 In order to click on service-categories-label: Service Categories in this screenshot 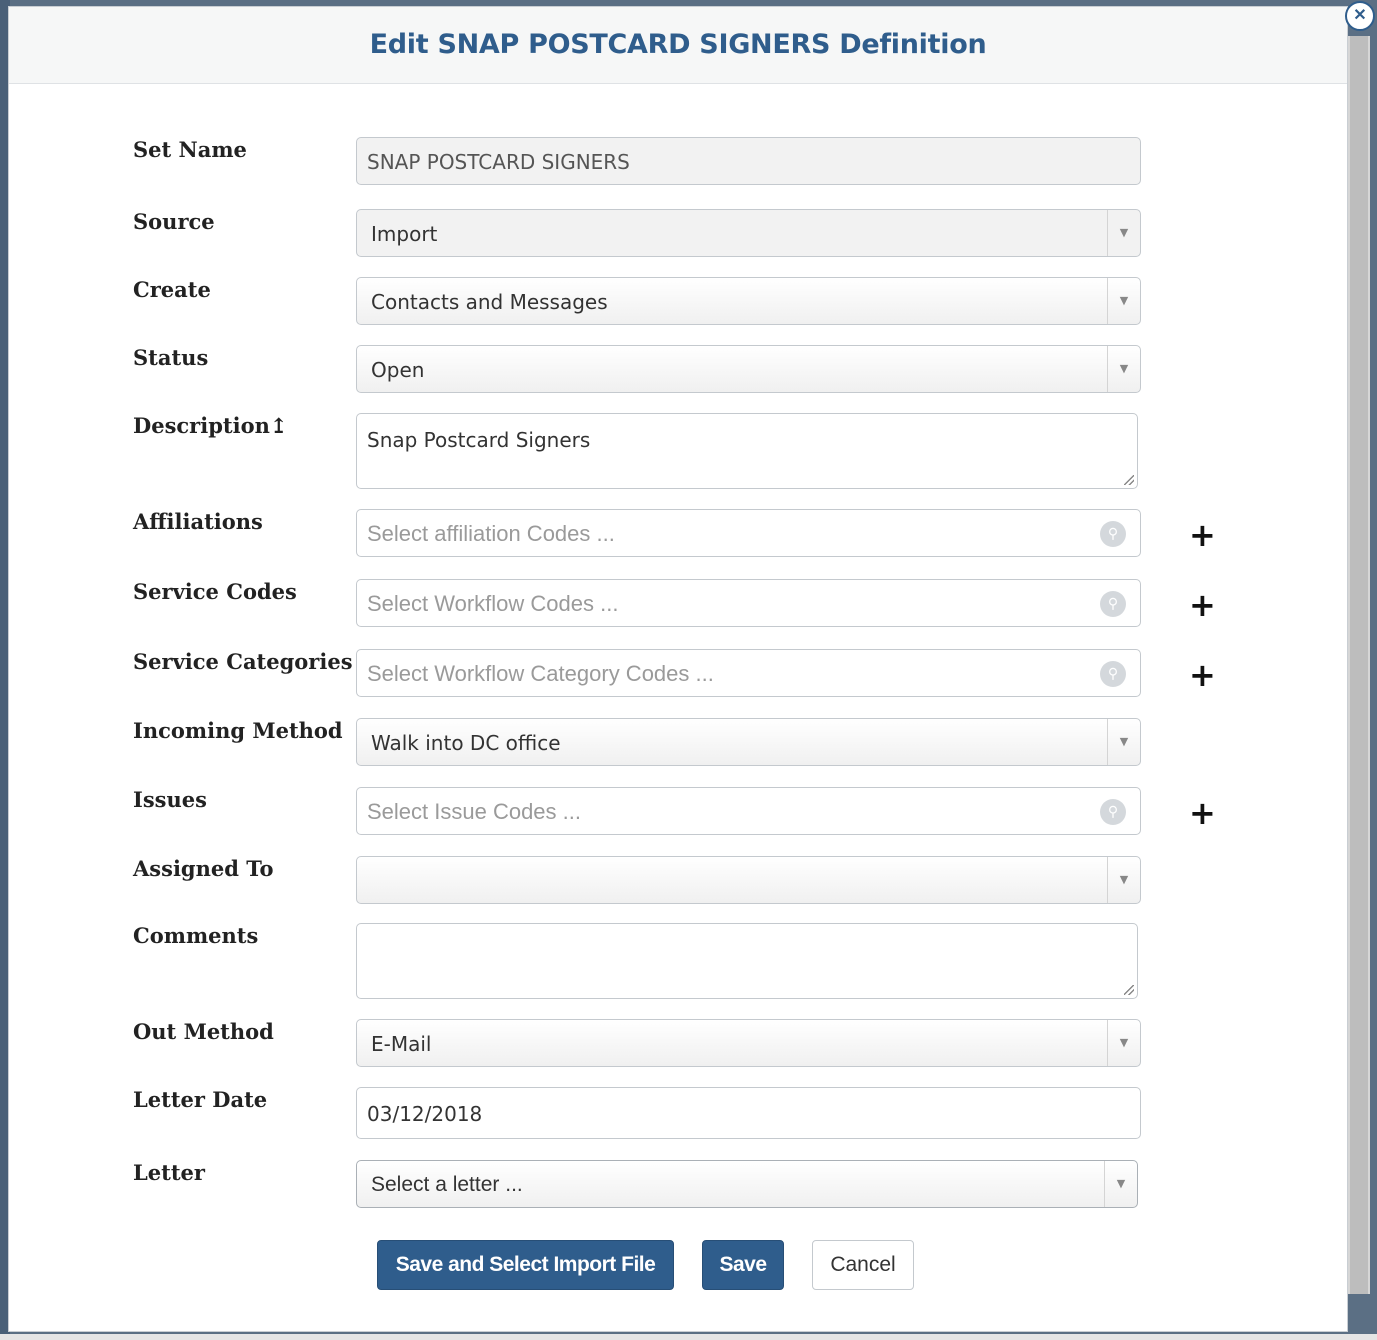, I will do `click(243, 661)`.